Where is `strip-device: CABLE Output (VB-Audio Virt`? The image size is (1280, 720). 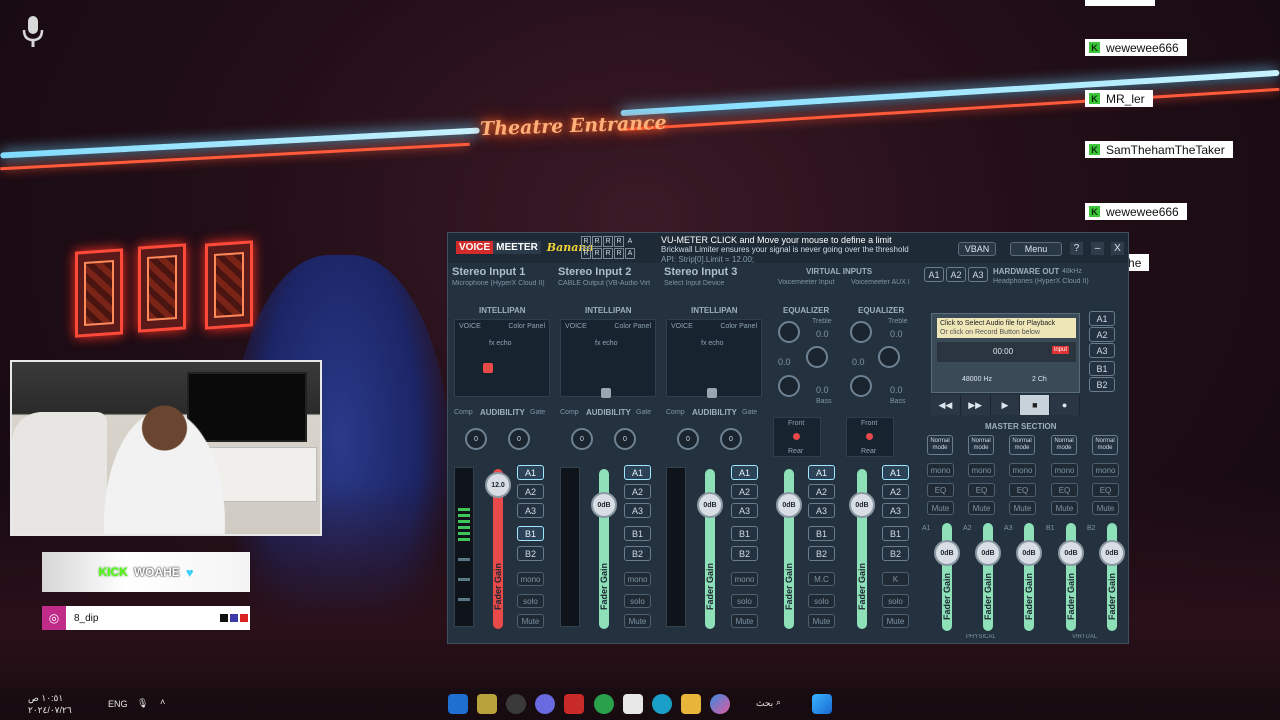 strip-device: CABLE Output (VB-Audio Virt is located at coordinates (608, 283).